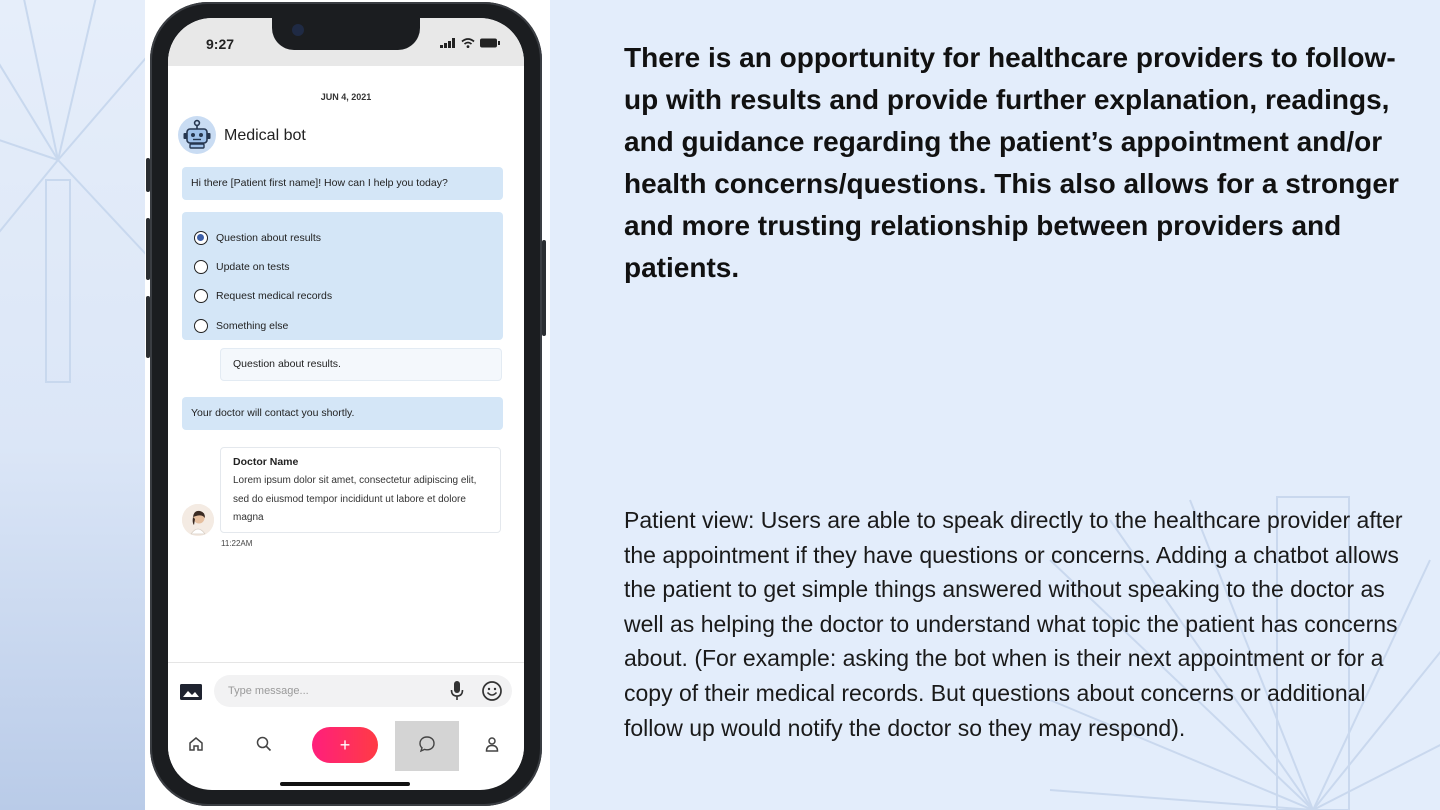 The image size is (1440, 810). What do you see at coordinates (220, 44) in the screenshot?
I see `status-time: 9:27` at bounding box center [220, 44].